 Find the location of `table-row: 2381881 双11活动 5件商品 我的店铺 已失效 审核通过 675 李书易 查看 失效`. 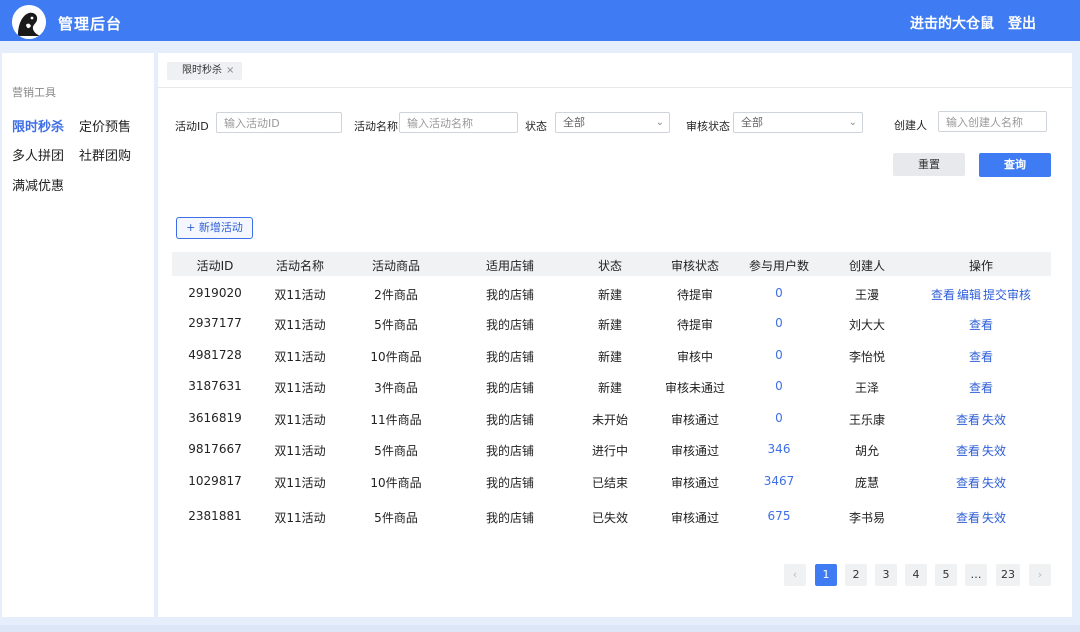

table-row: 2381881 双11活动 5件商品 我的店铺 已失效 审核通过 675 李书易 查看 失效 is located at coordinates (615, 517).